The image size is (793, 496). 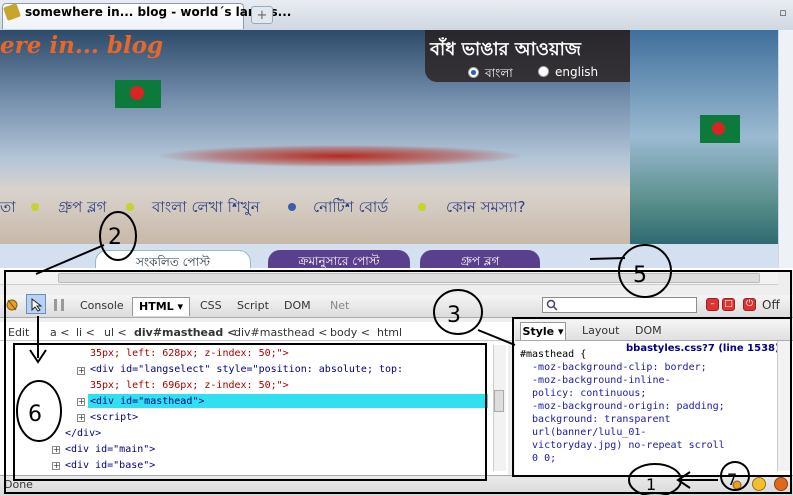 I want to click on annotation-box, so click(x=652, y=397).